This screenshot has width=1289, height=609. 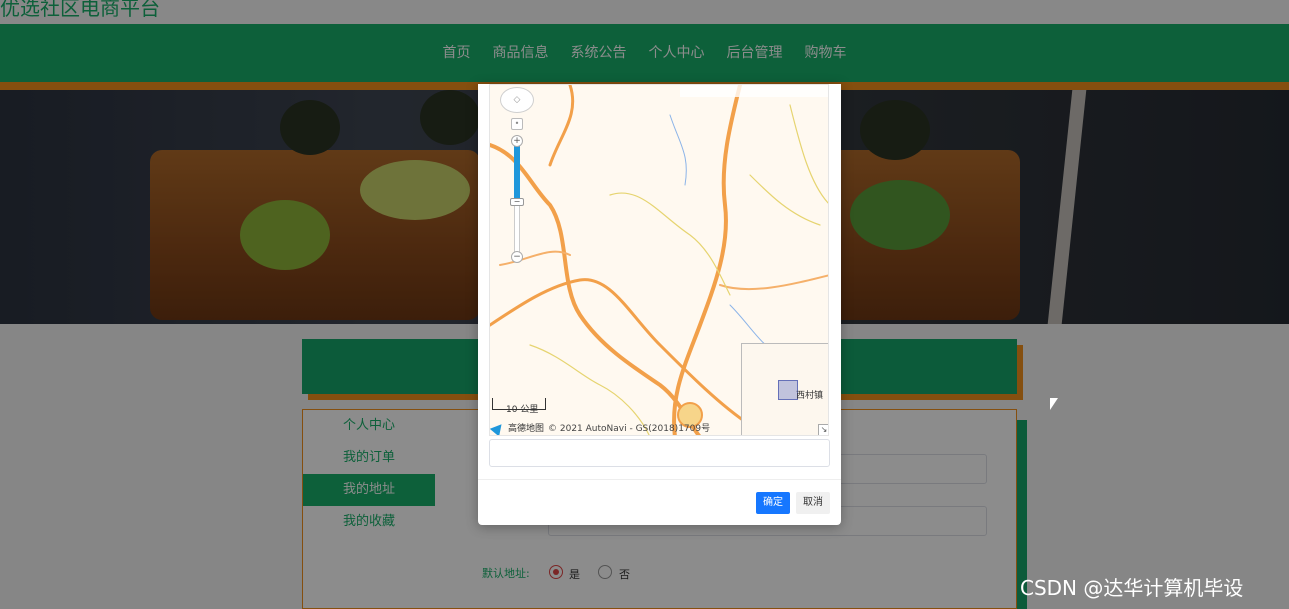 I want to click on zoom-slider-handle: −, so click(x=517, y=202).